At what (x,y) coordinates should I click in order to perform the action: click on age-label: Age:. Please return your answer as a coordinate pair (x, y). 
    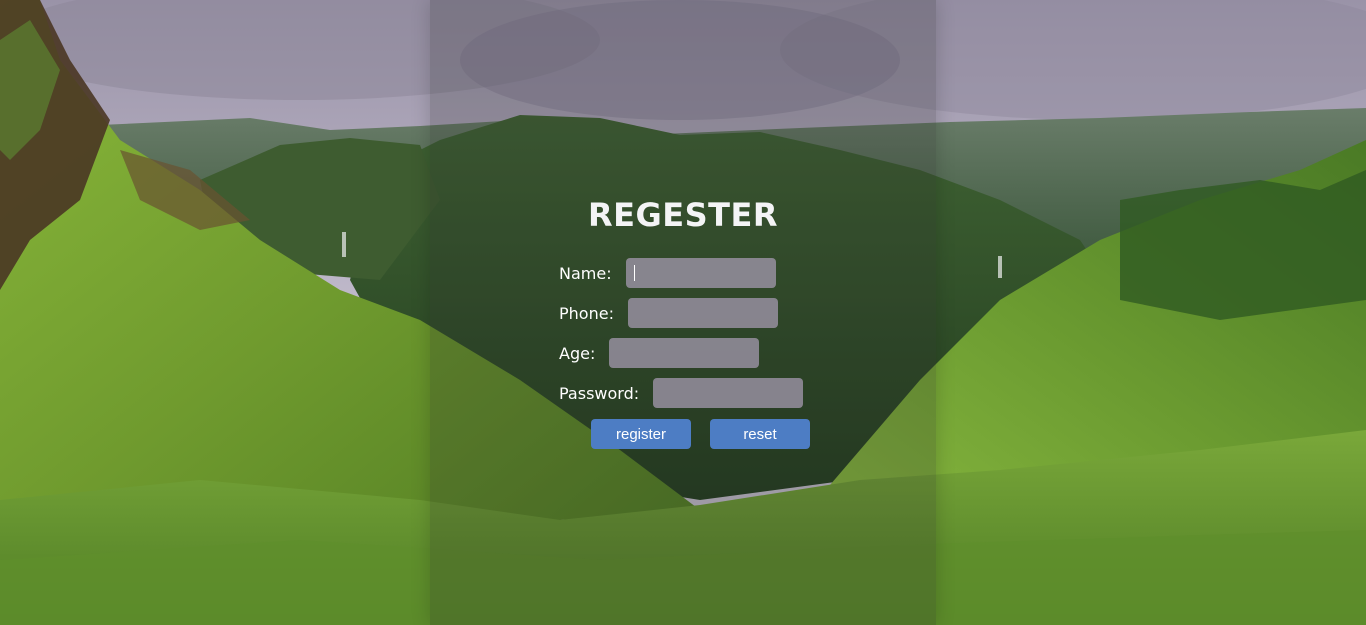
    Looking at the image, I should click on (577, 353).